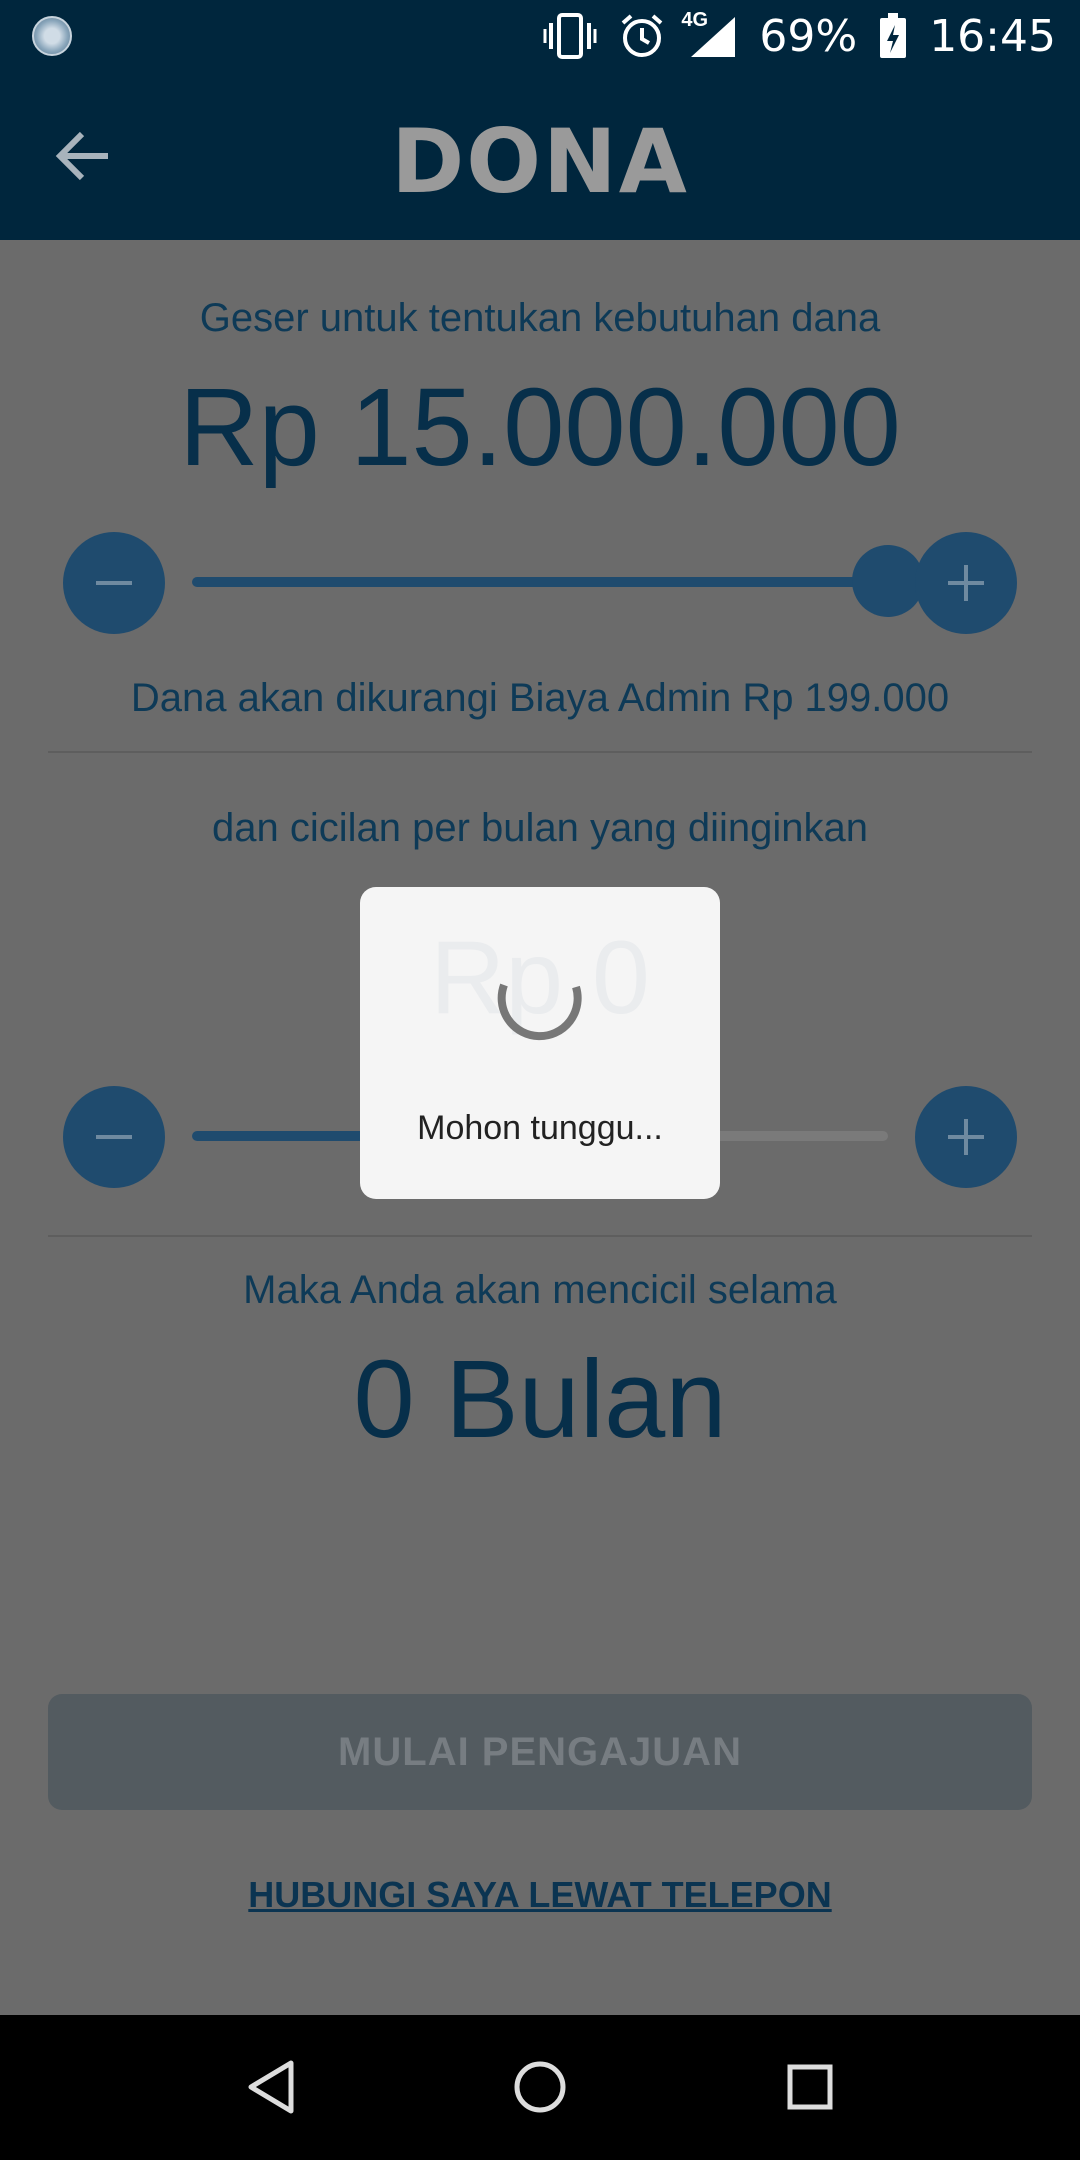 The height and width of the screenshot is (2160, 1080). Describe the element at coordinates (570, 36) in the screenshot. I see `vibrate-icon` at that location.